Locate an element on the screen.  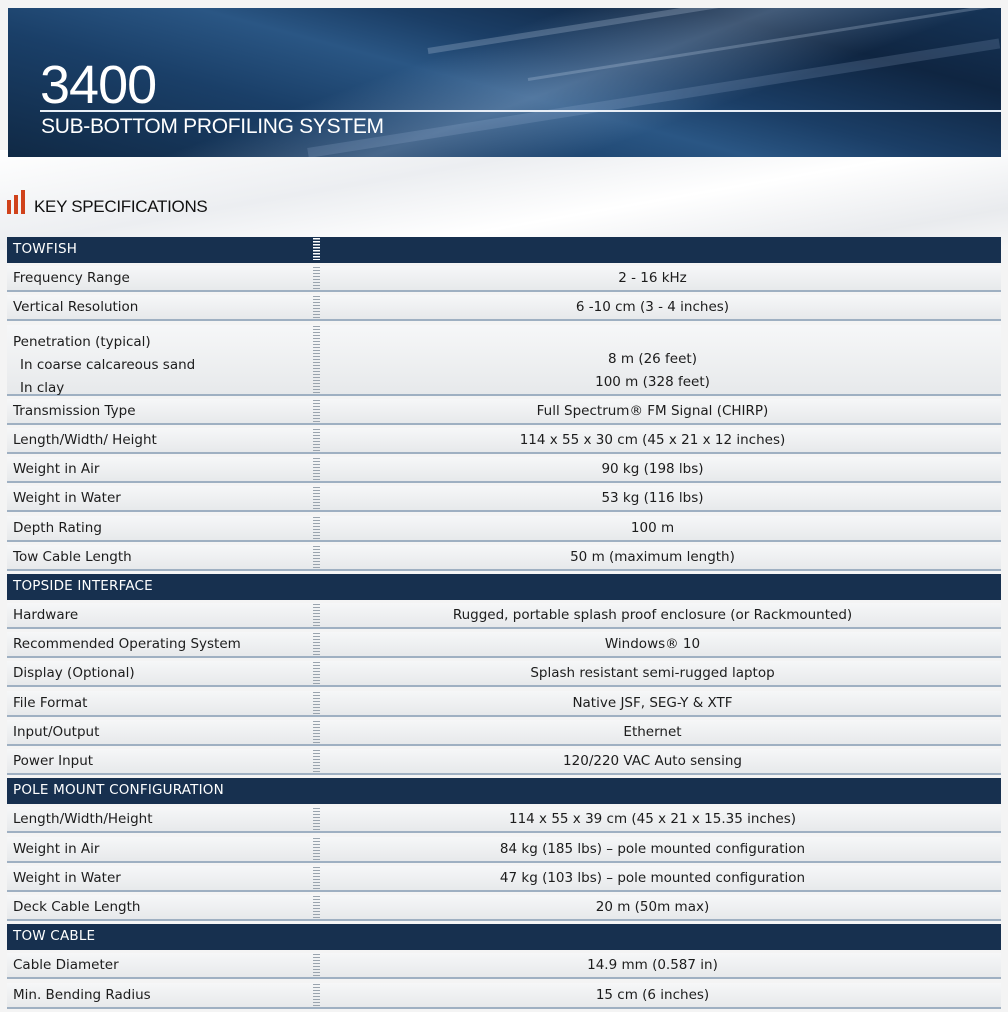
spec-value: Windows® 10 is located at coordinates (652, 644).